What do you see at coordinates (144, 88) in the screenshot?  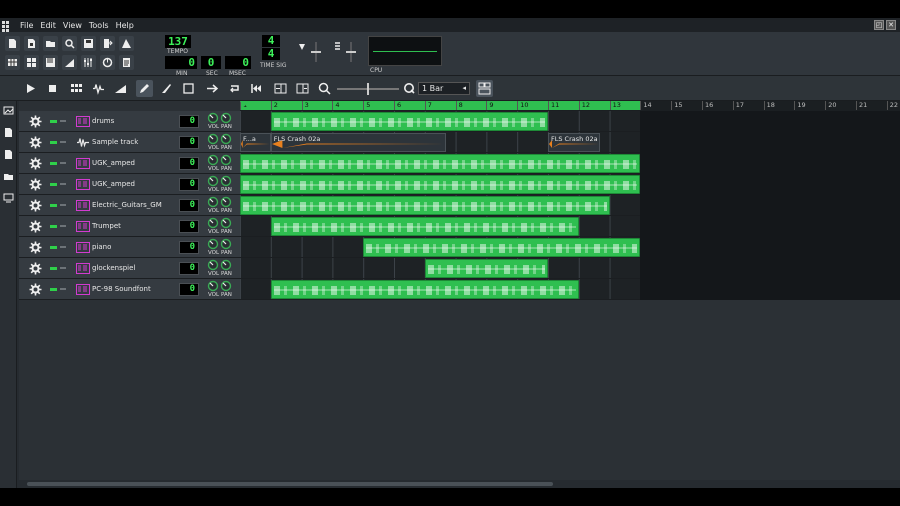 I see `draw-mode-button` at bounding box center [144, 88].